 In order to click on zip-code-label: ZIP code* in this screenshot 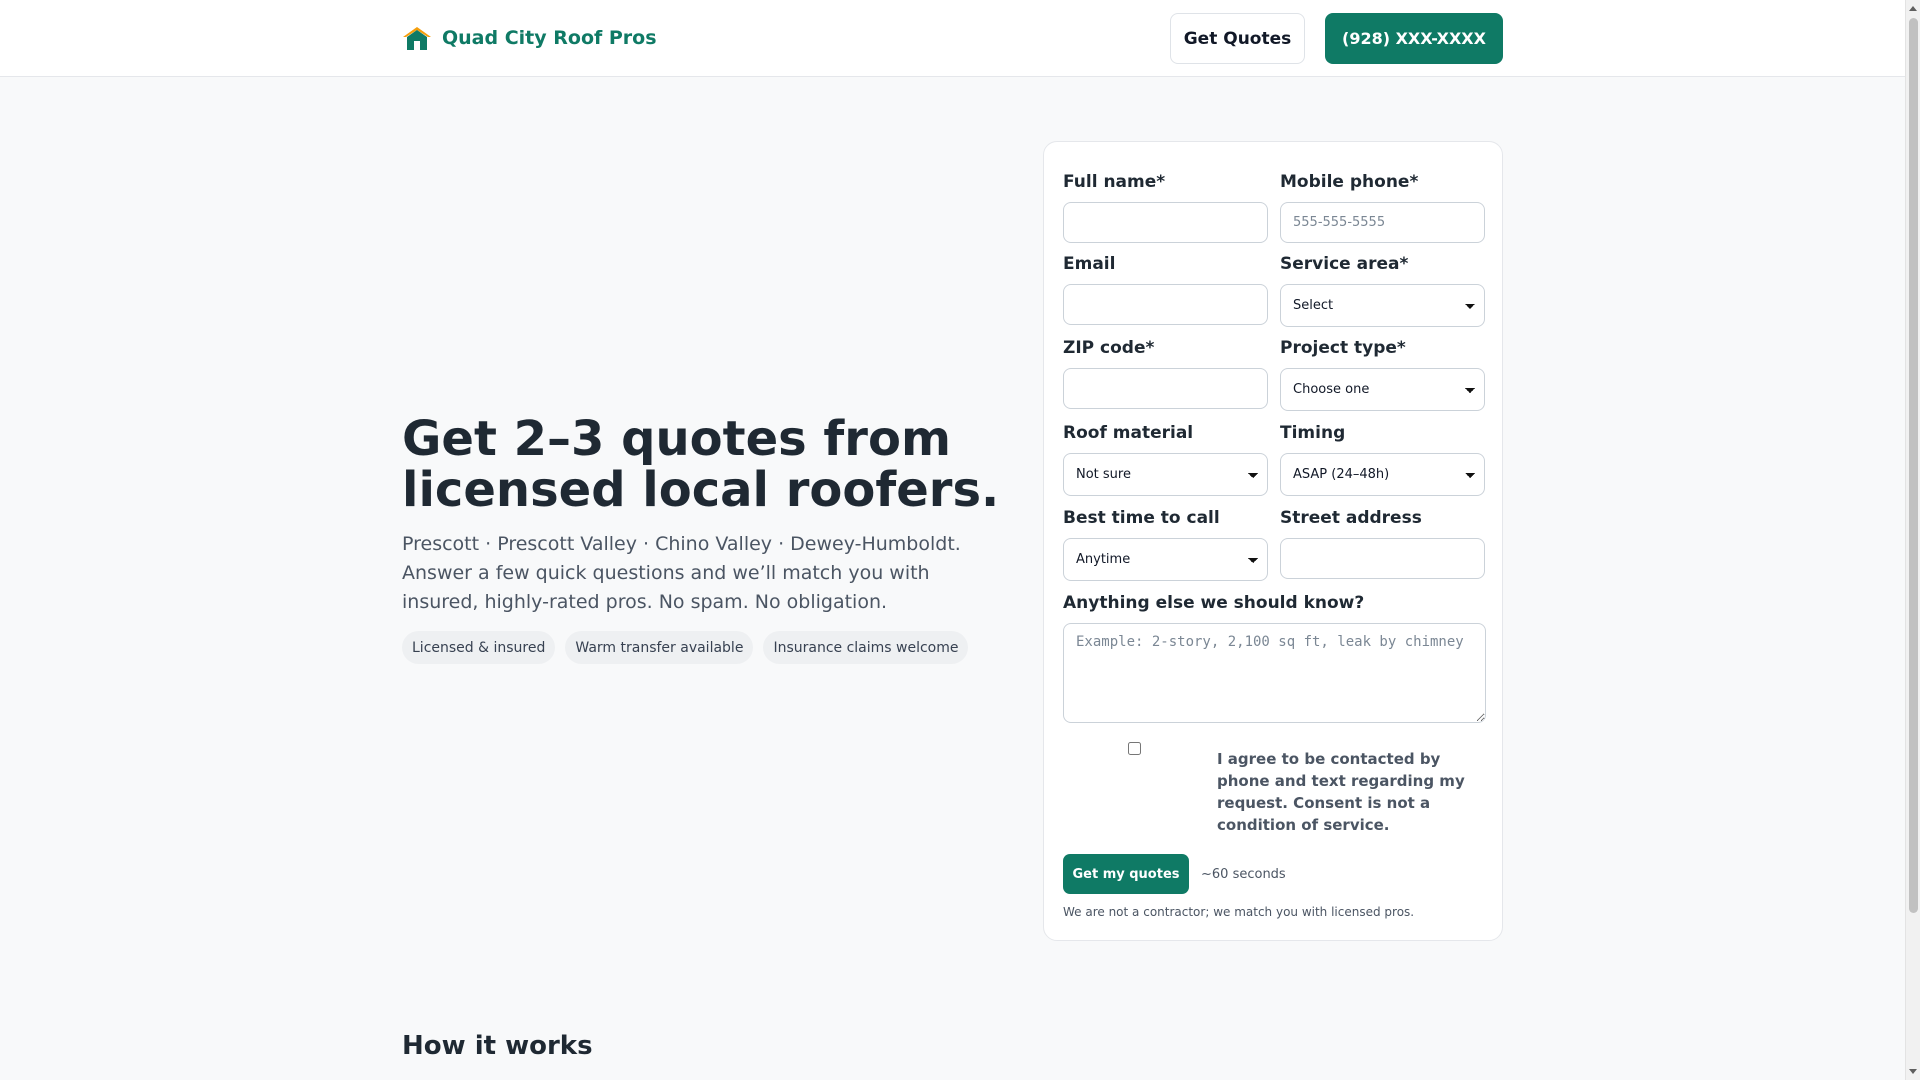, I will do `click(1109, 348)`.